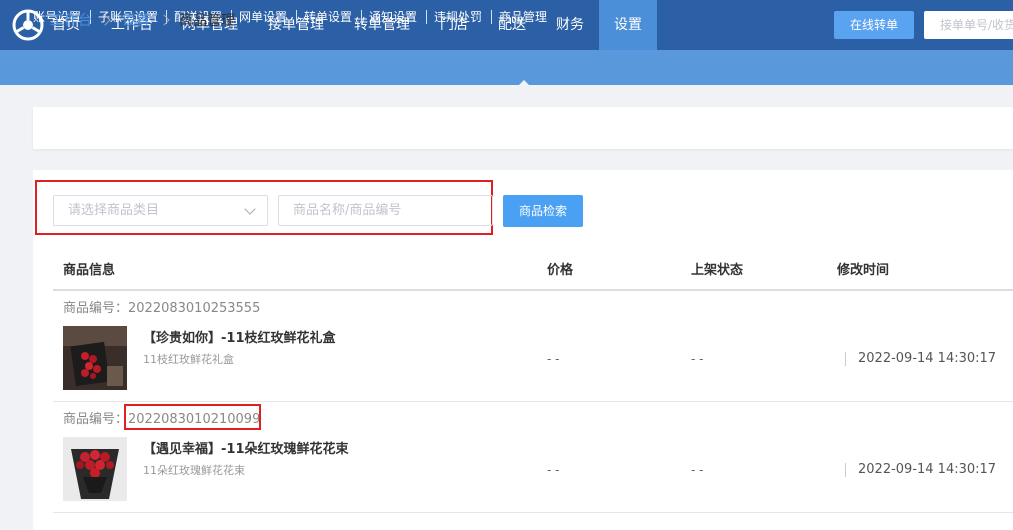 This screenshot has height=530, width=1013. Describe the element at coordinates (543, 211) in the screenshot. I see `product-search-button: 商品检索` at that location.